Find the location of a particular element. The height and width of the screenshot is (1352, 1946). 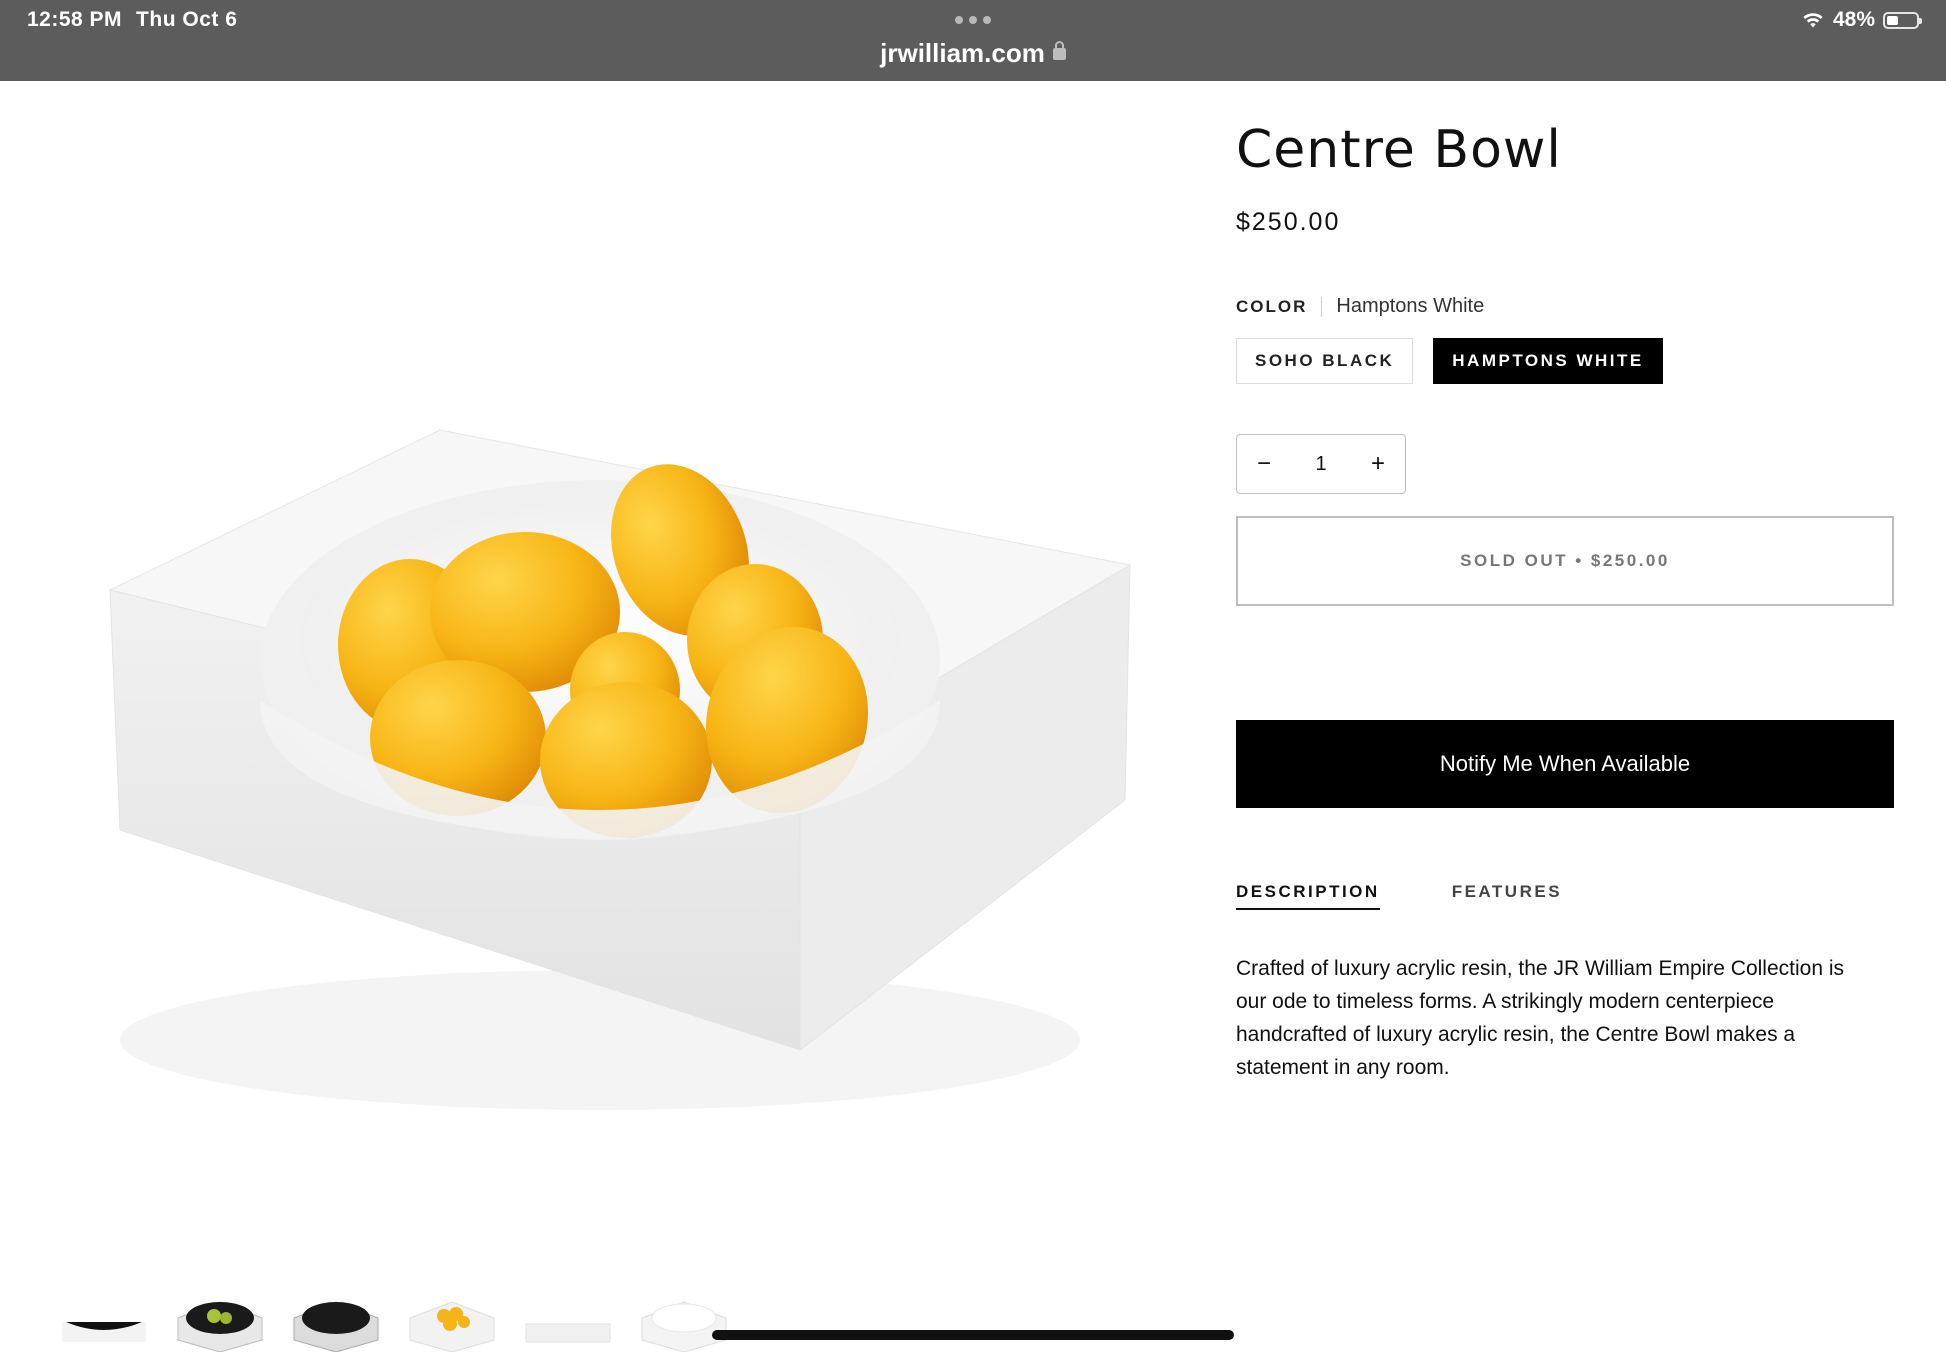

quantity-decrease-button: − is located at coordinates (1264, 464).